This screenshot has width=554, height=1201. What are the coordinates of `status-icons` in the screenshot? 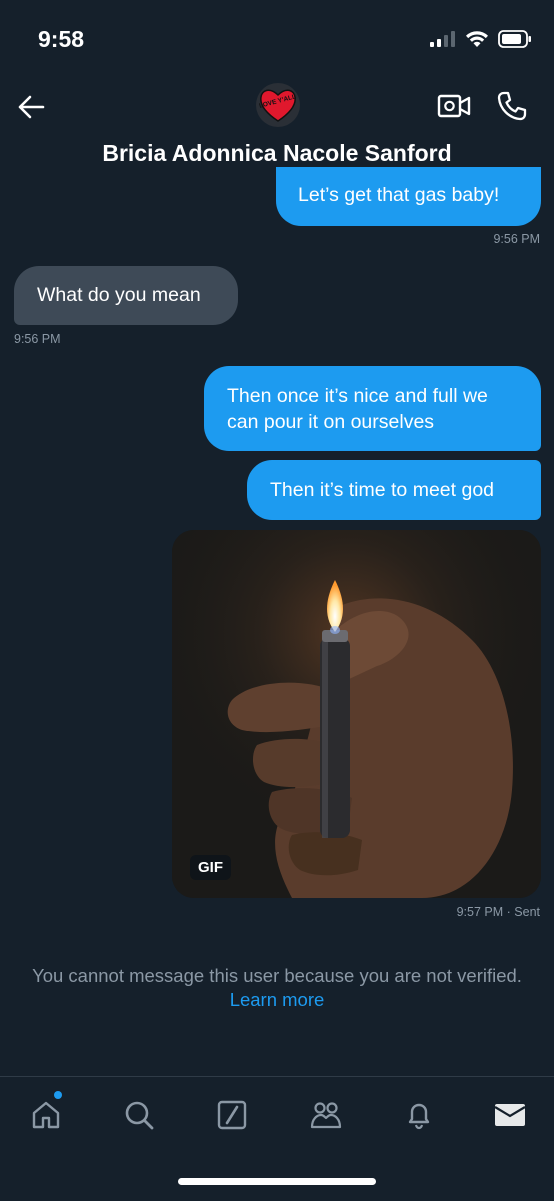 It's located at (481, 39).